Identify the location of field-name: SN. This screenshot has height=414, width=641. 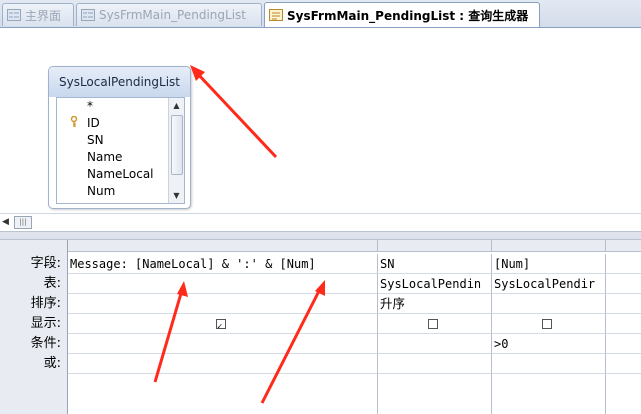
(95, 140).